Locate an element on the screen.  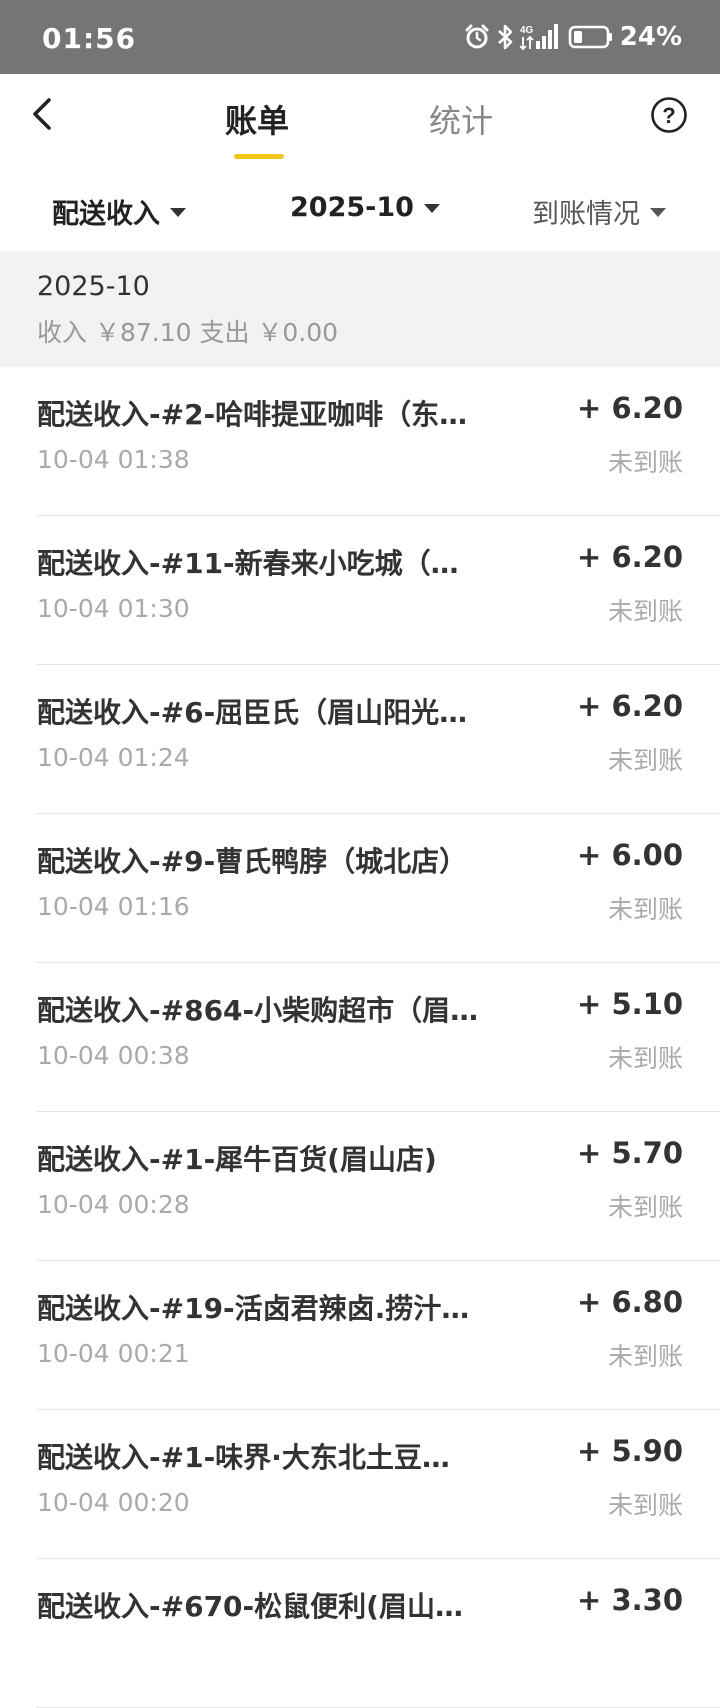
record-row: 配送收入-#1-犀牛百货(眉山店) 10-04 00:28 + 5.70 未到账 is located at coordinates (360, 1186).